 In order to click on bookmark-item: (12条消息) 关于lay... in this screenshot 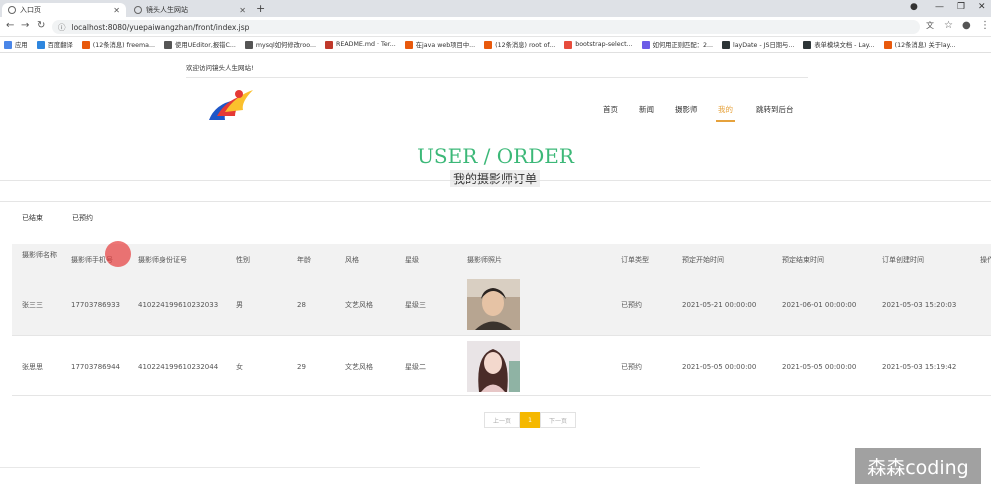, I will do `click(919, 44)`.